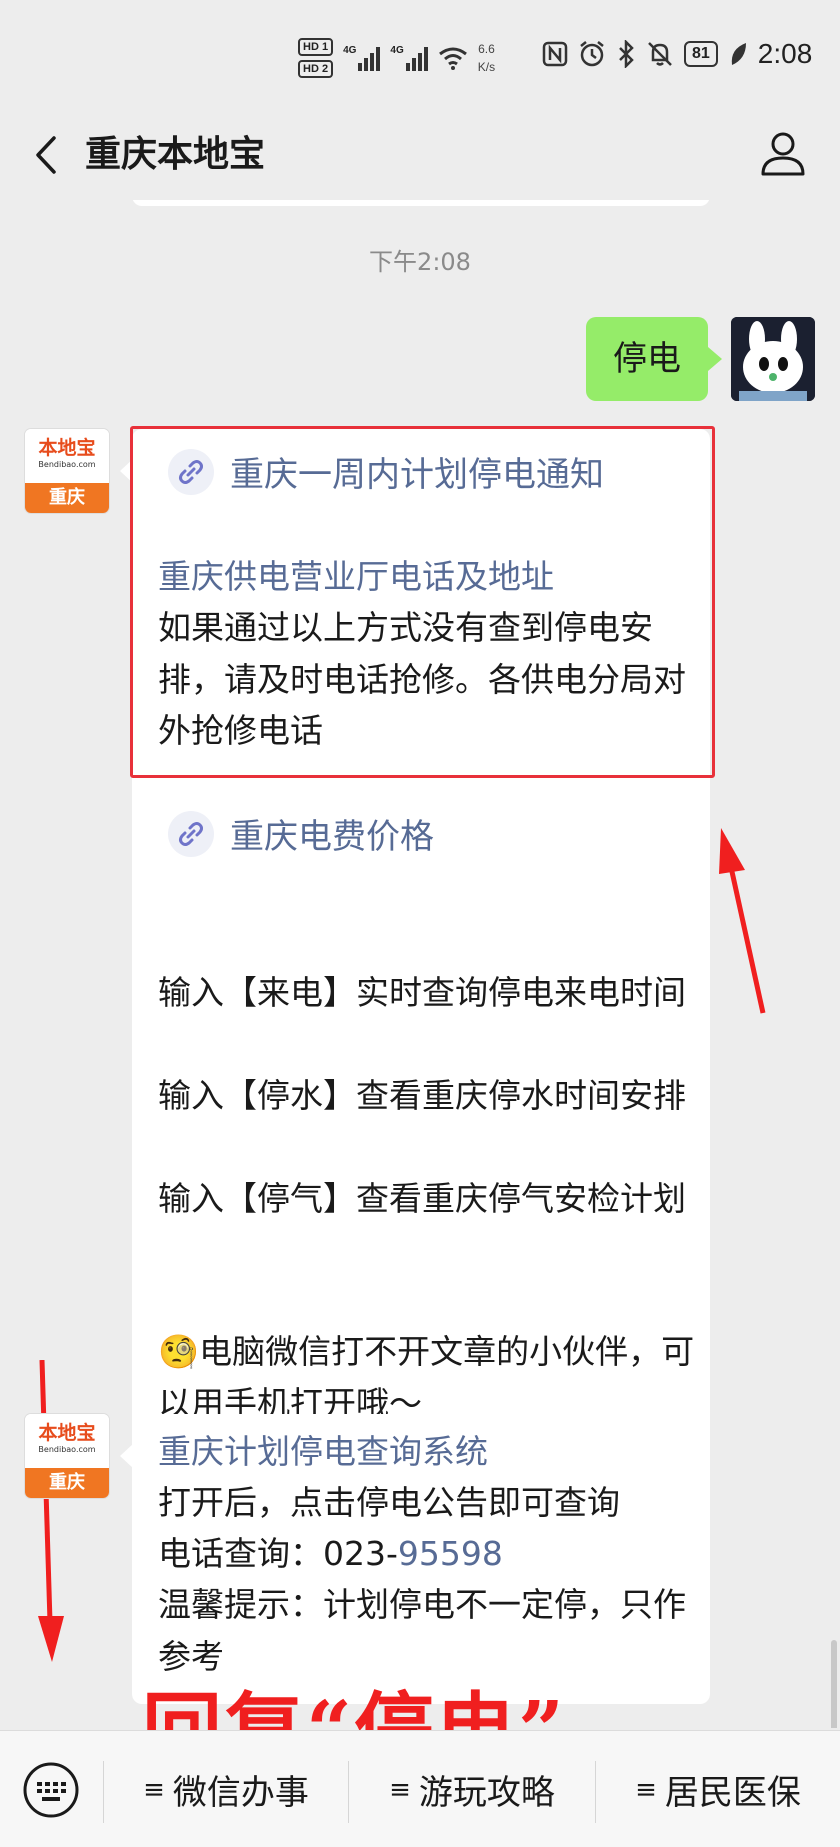 The width and height of the screenshot is (840, 1847). What do you see at coordinates (422, 1095) in the screenshot?
I see `keyword-water-line: 输入【停水】查看重庆停水时间安排` at bounding box center [422, 1095].